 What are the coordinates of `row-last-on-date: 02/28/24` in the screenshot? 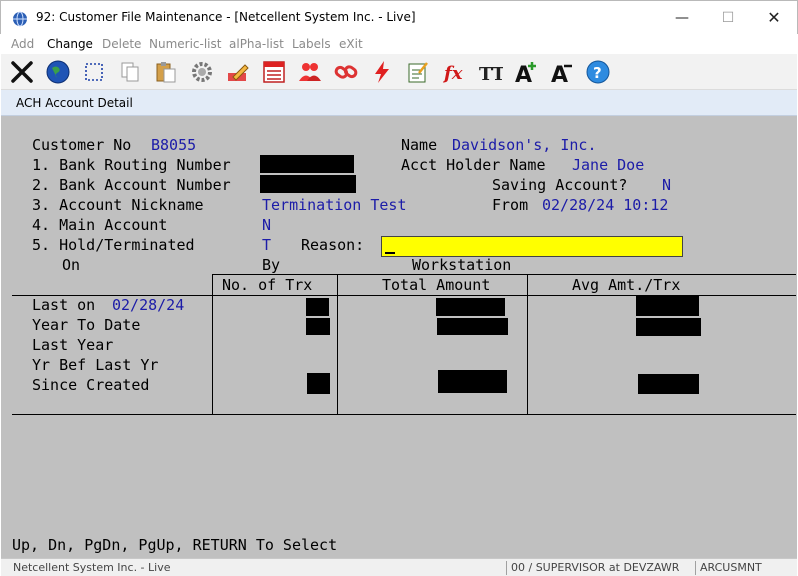 It's located at (148, 305).